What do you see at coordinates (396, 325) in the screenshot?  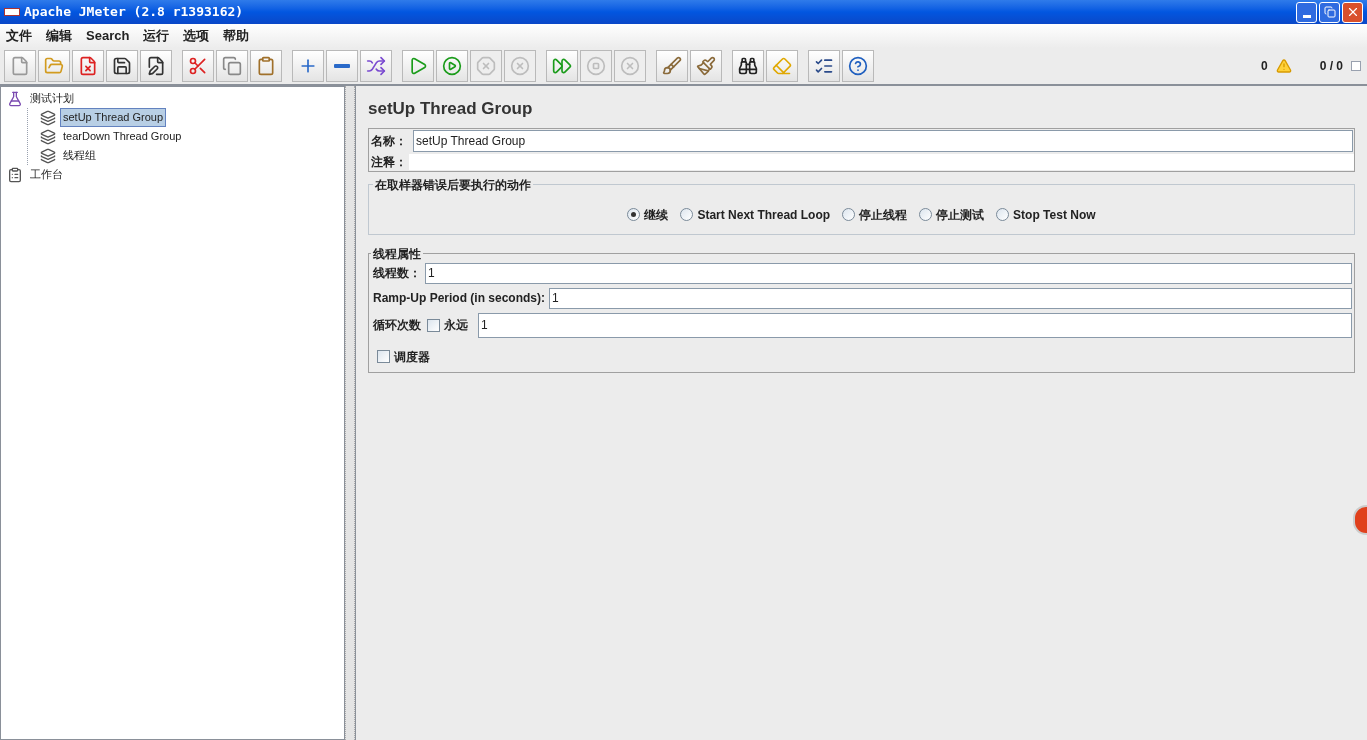 I see `field-label: 循环次数` at bounding box center [396, 325].